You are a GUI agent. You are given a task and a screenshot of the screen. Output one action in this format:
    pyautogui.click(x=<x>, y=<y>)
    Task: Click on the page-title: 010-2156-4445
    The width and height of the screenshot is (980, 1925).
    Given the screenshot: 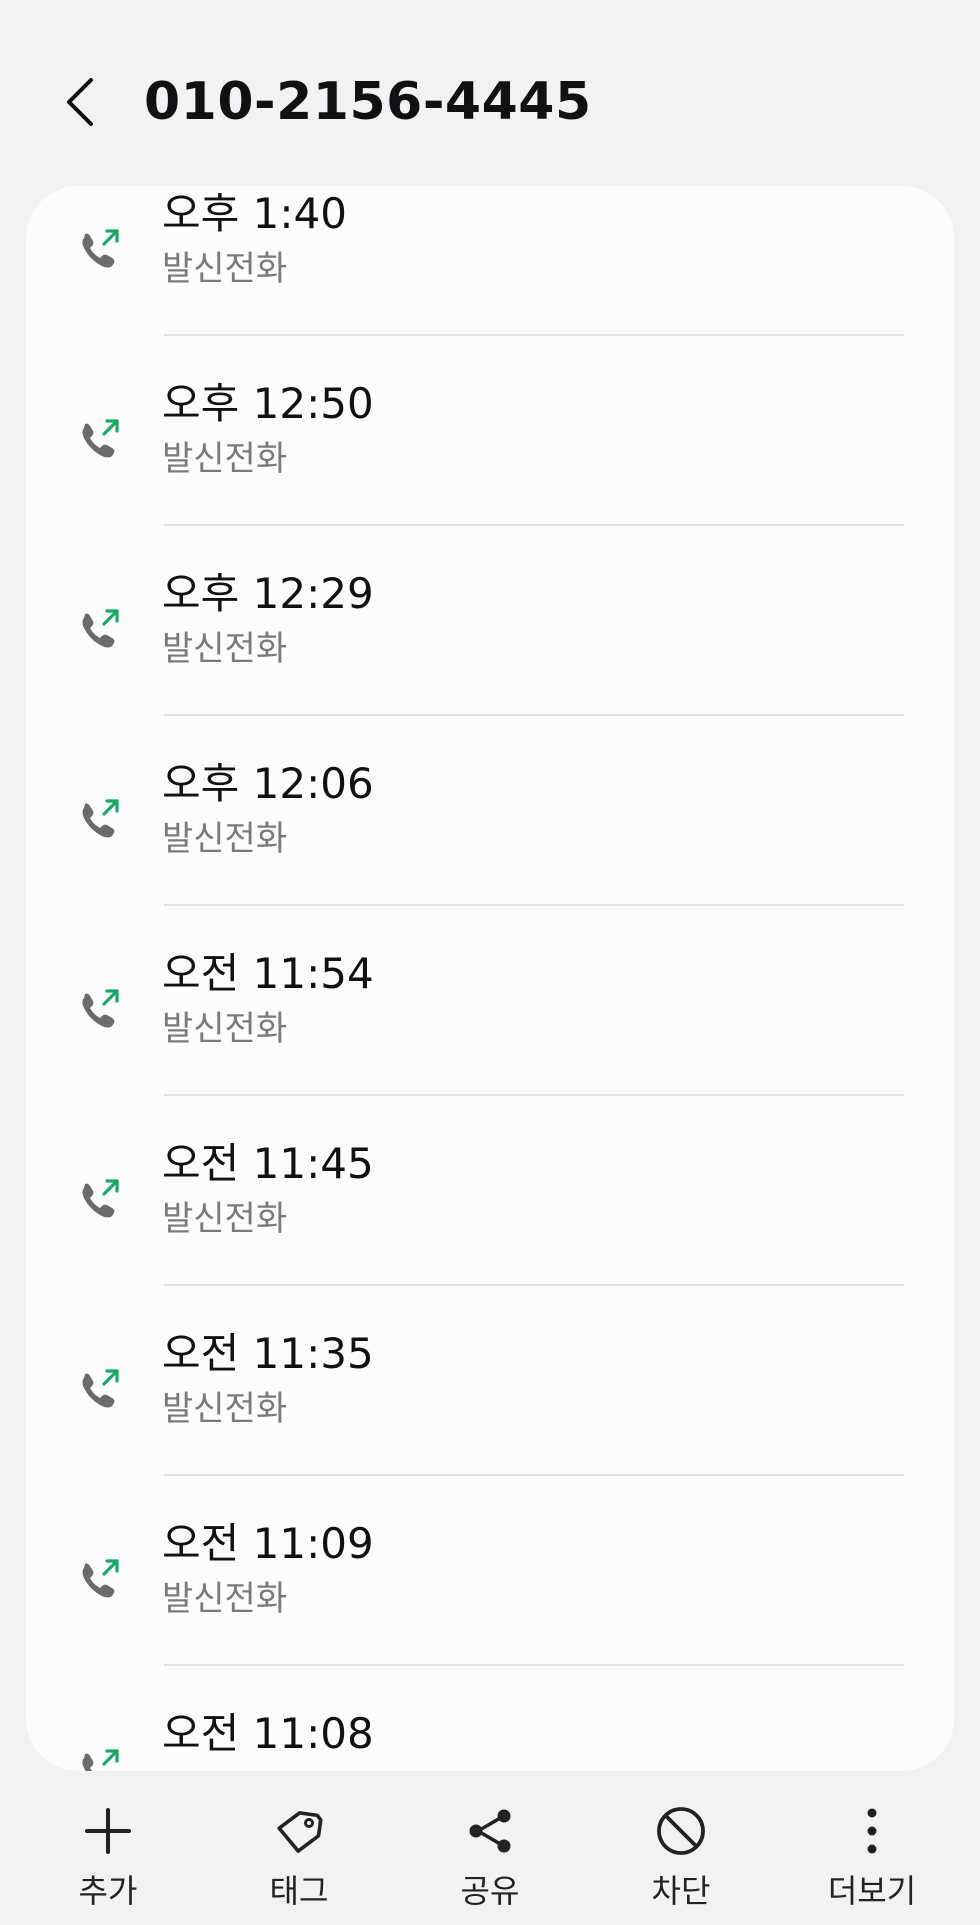 What is the action you would take?
    pyautogui.click(x=368, y=102)
    